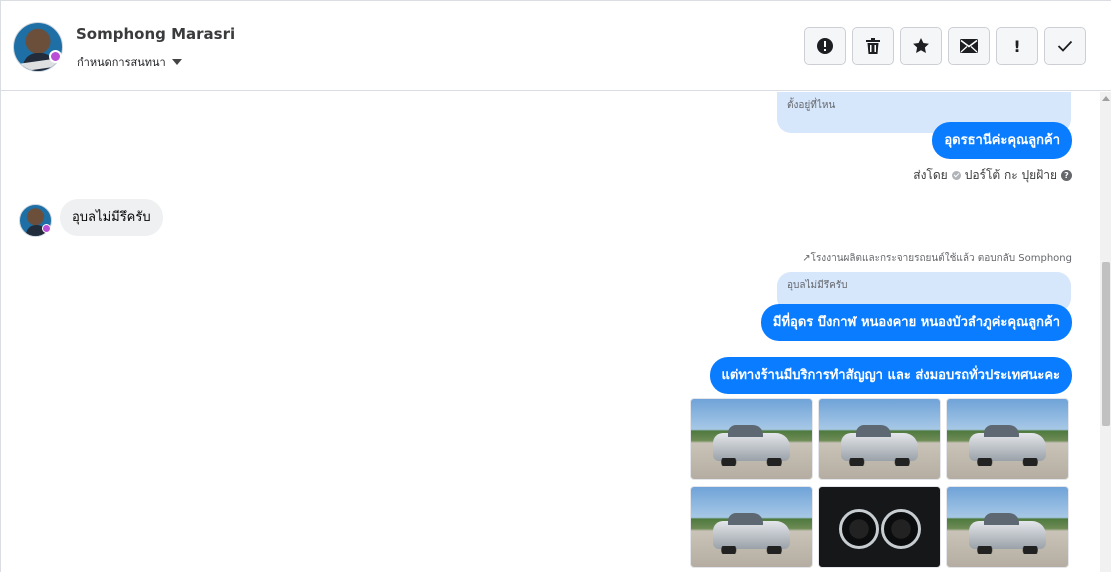 The image size is (1111, 572). I want to click on mark-unread-button, so click(969, 46).